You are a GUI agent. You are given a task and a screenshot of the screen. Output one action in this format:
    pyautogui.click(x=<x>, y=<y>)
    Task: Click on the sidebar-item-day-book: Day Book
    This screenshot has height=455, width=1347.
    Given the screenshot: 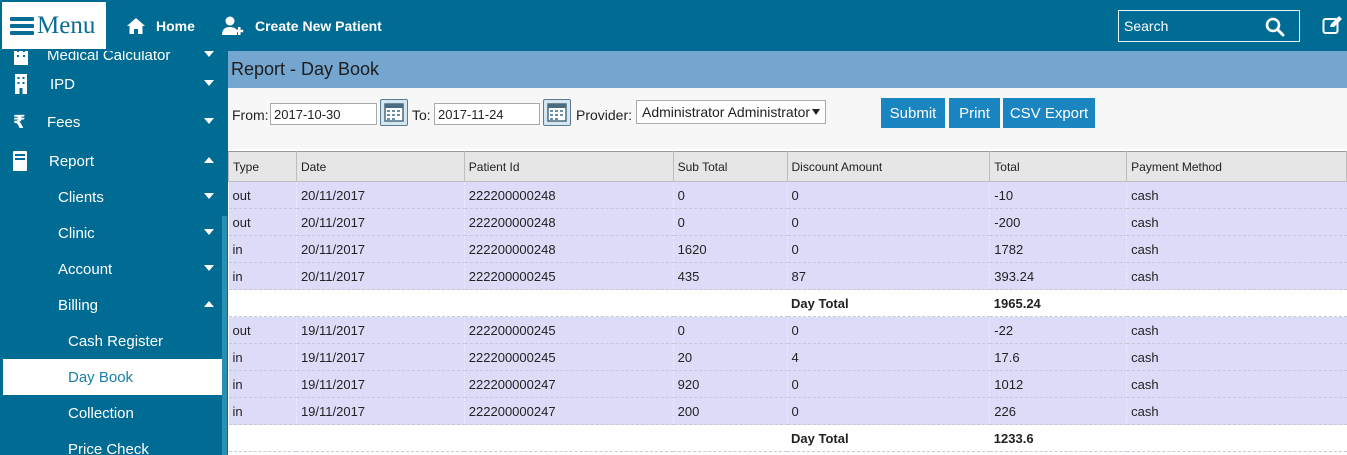 What is the action you would take?
    pyautogui.click(x=113, y=377)
    